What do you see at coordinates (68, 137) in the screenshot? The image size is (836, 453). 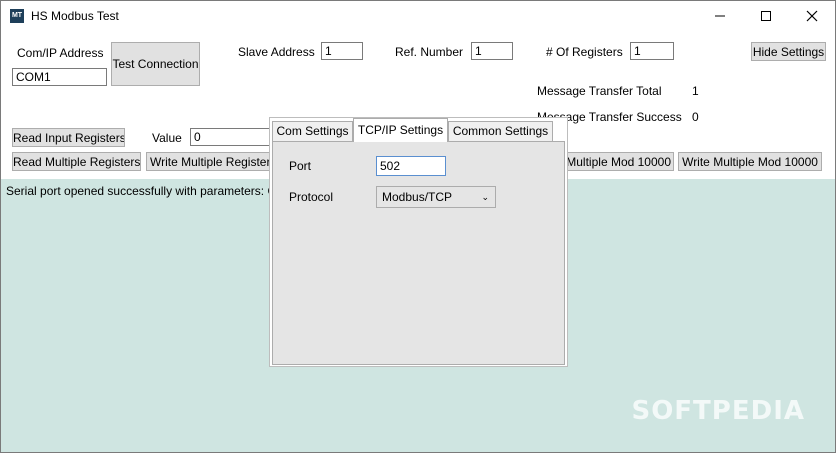 I see `read-input-registers-button: Read Input Registers` at bounding box center [68, 137].